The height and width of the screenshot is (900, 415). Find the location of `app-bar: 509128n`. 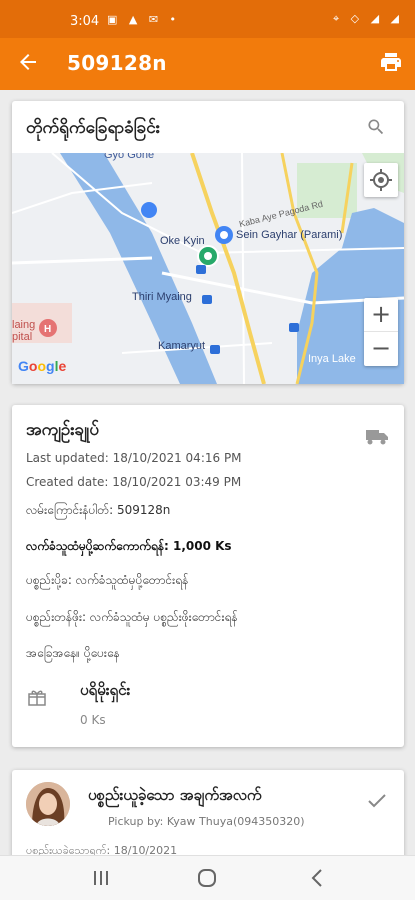

app-bar: 509128n is located at coordinates (207, 64).